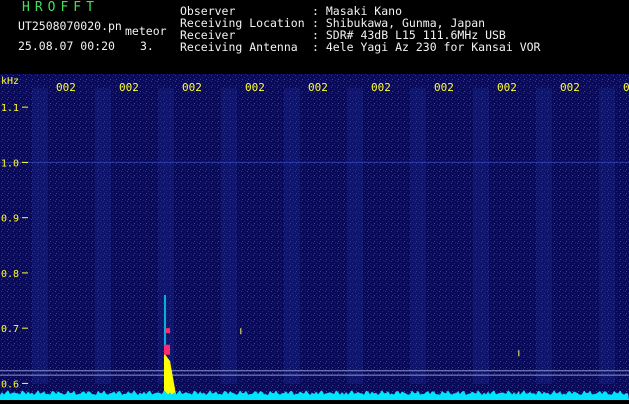 This screenshot has width=629, height=404. What do you see at coordinates (147, 46) in the screenshot?
I see `count-label: 3.` at bounding box center [147, 46].